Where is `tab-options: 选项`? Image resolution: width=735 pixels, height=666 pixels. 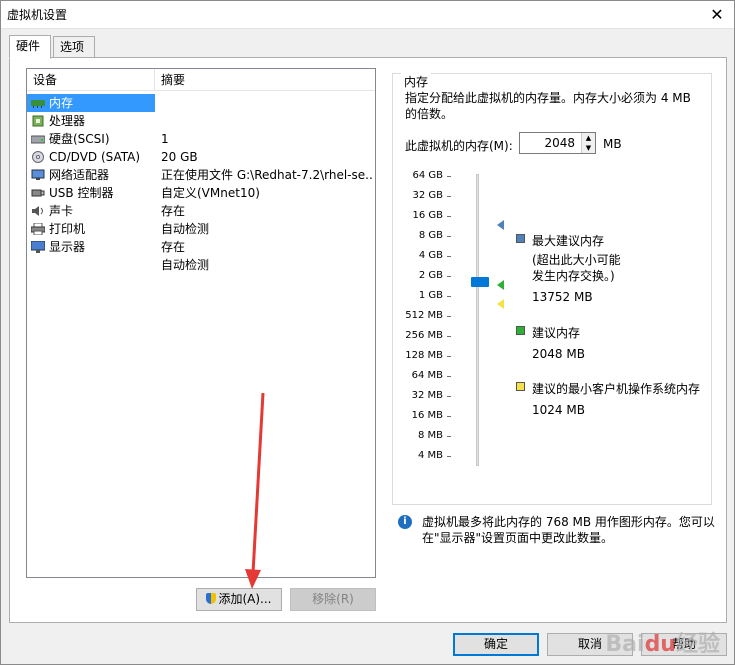
tab-options: 选项 is located at coordinates (74, 47).